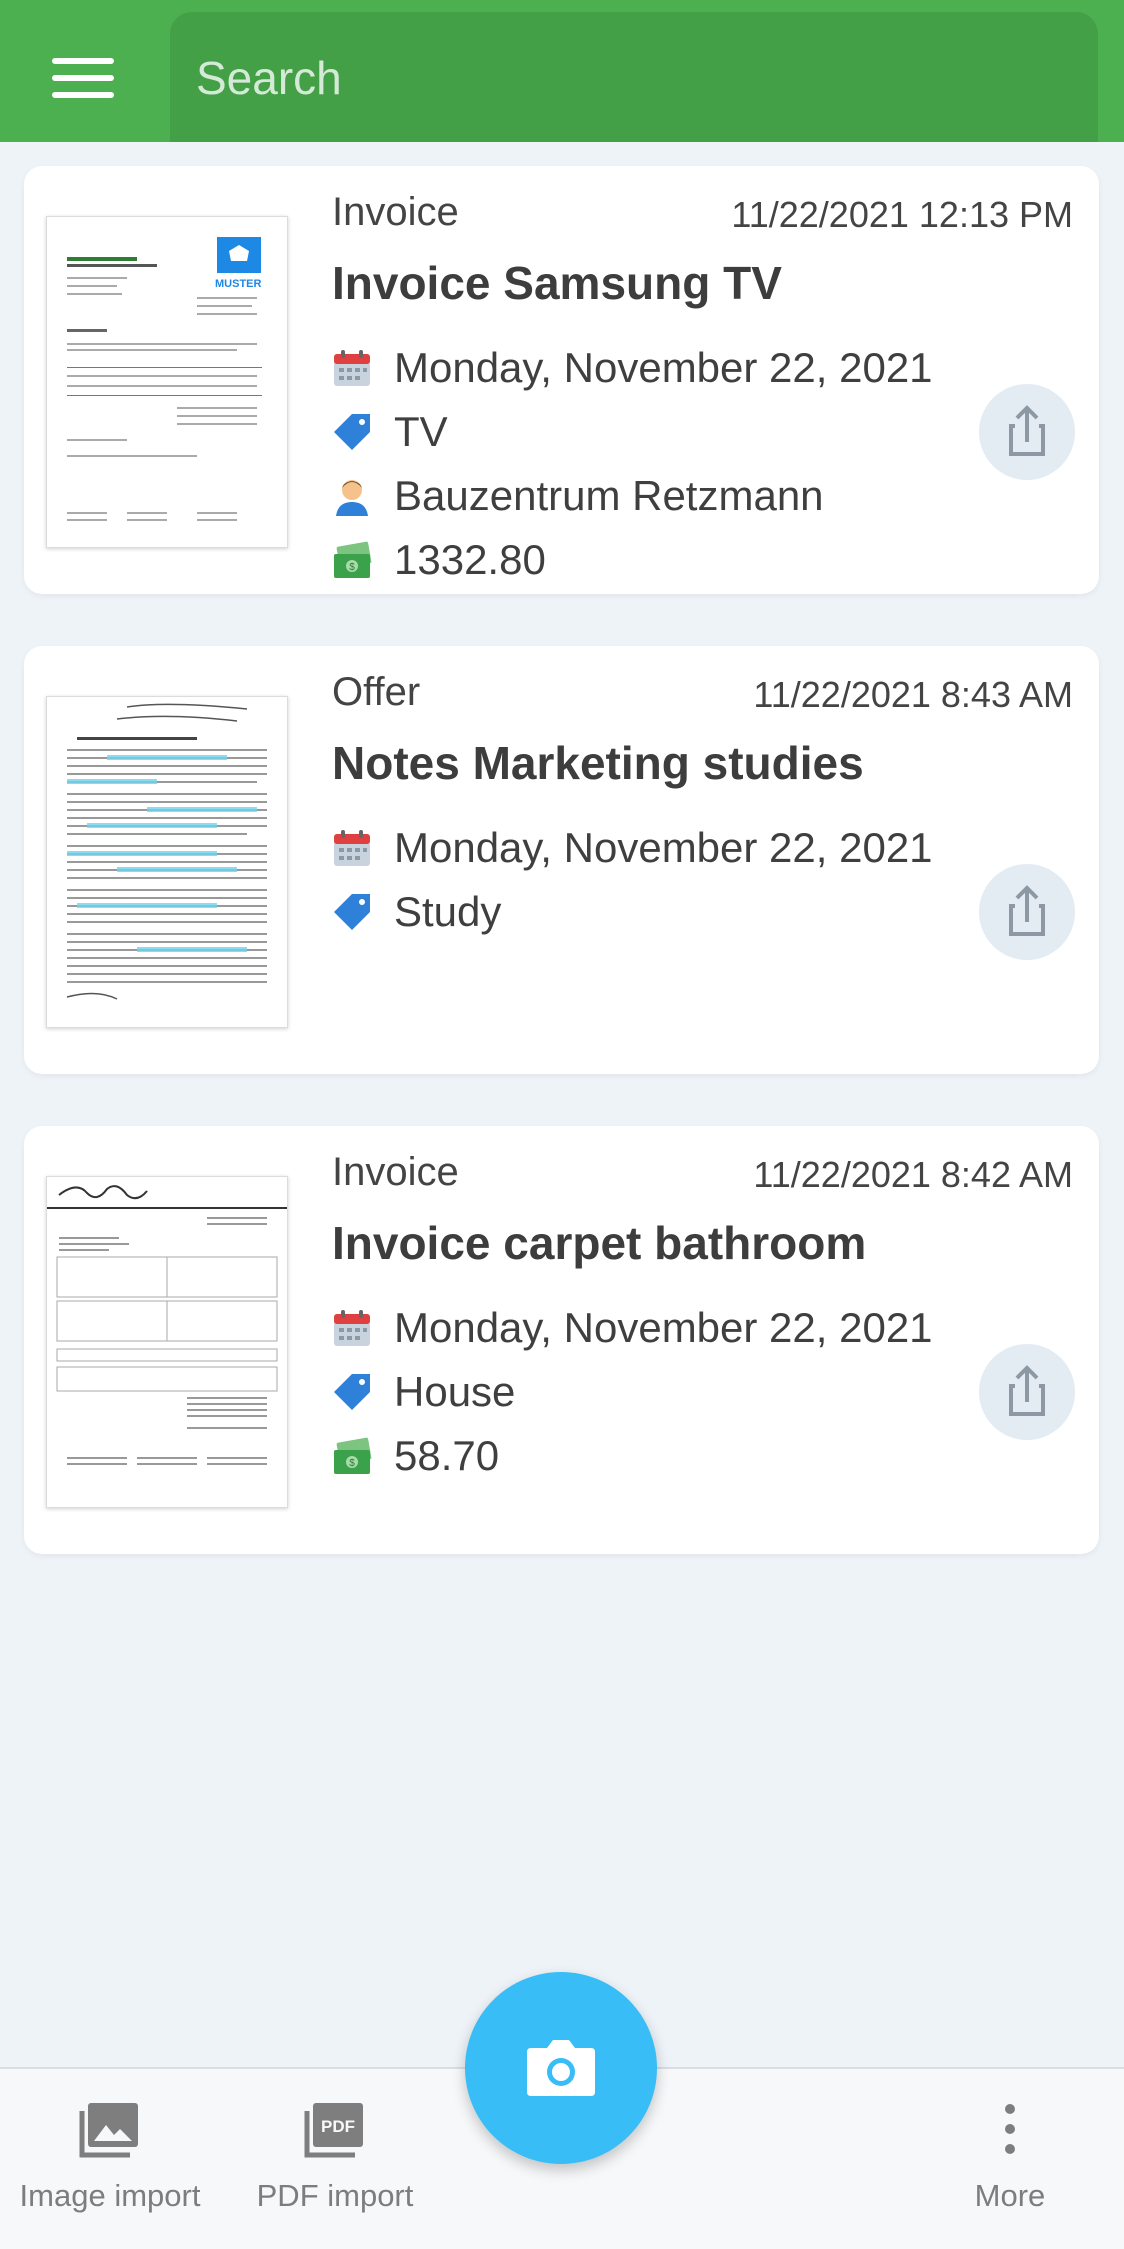  What do you see at coordinates (1010, 2195) in the screenshot?
I see `more-label: More` at bounding box center [1010, 2195].